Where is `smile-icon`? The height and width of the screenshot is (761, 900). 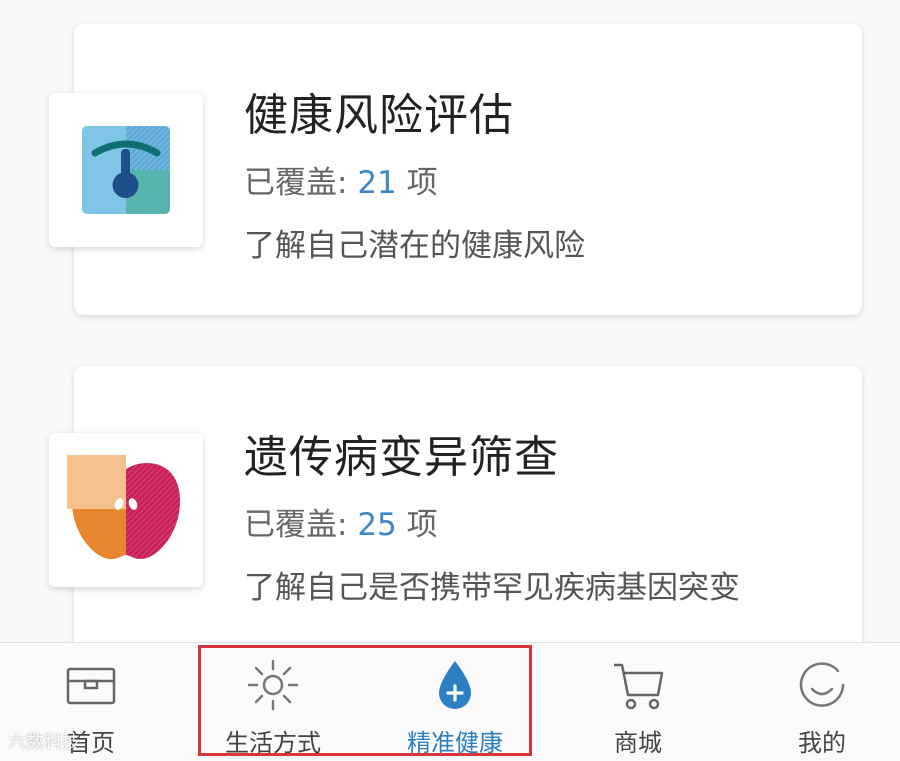
smile-icon is located at coordinates (822, 684).